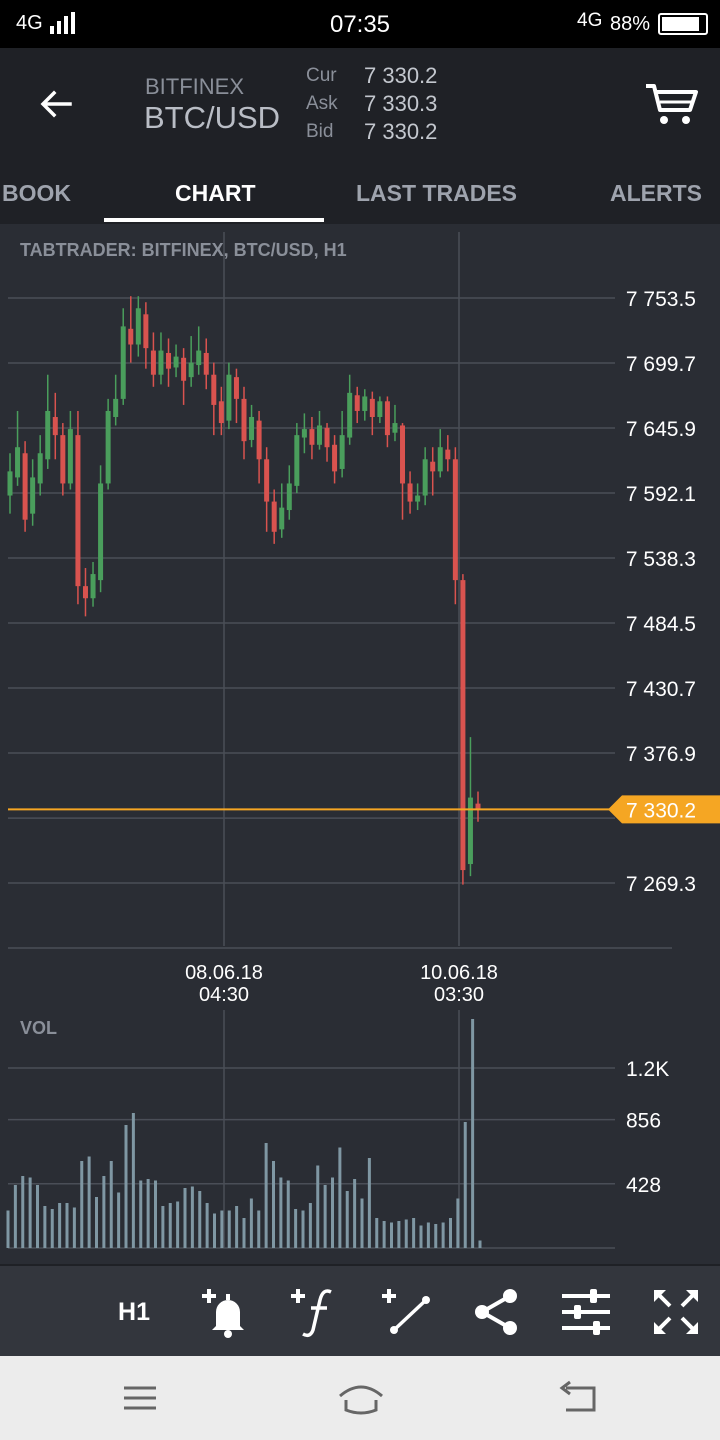 The width and height of the screenshot is (720, 1440). Describe the element at coordinates (578, 1398) in the screenshot. I see `back-icon` at that location.